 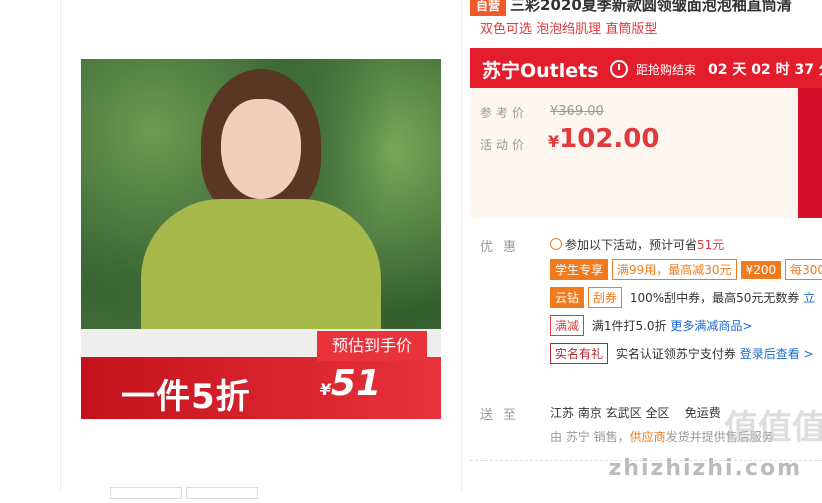 I want to click on login-view-link: 登录后查看 >, so click(x=777, y=354).